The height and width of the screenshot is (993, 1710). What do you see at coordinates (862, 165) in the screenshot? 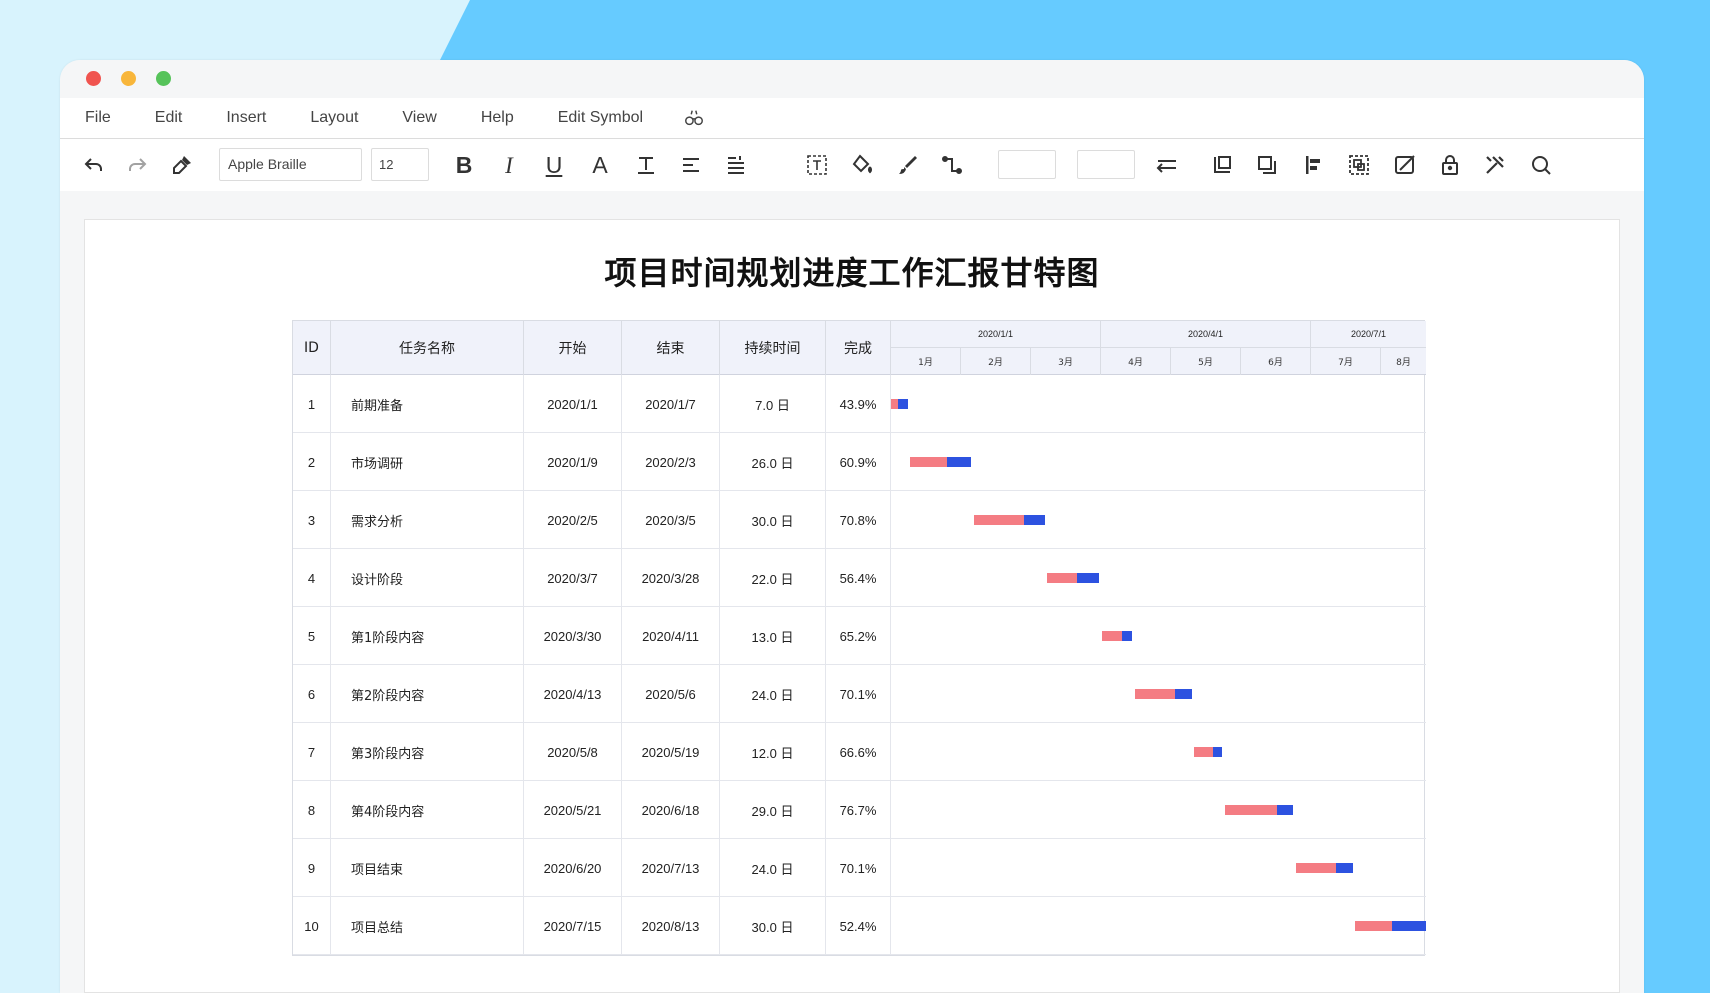
I see `fill-color-button` at bounding box center [862, 165].